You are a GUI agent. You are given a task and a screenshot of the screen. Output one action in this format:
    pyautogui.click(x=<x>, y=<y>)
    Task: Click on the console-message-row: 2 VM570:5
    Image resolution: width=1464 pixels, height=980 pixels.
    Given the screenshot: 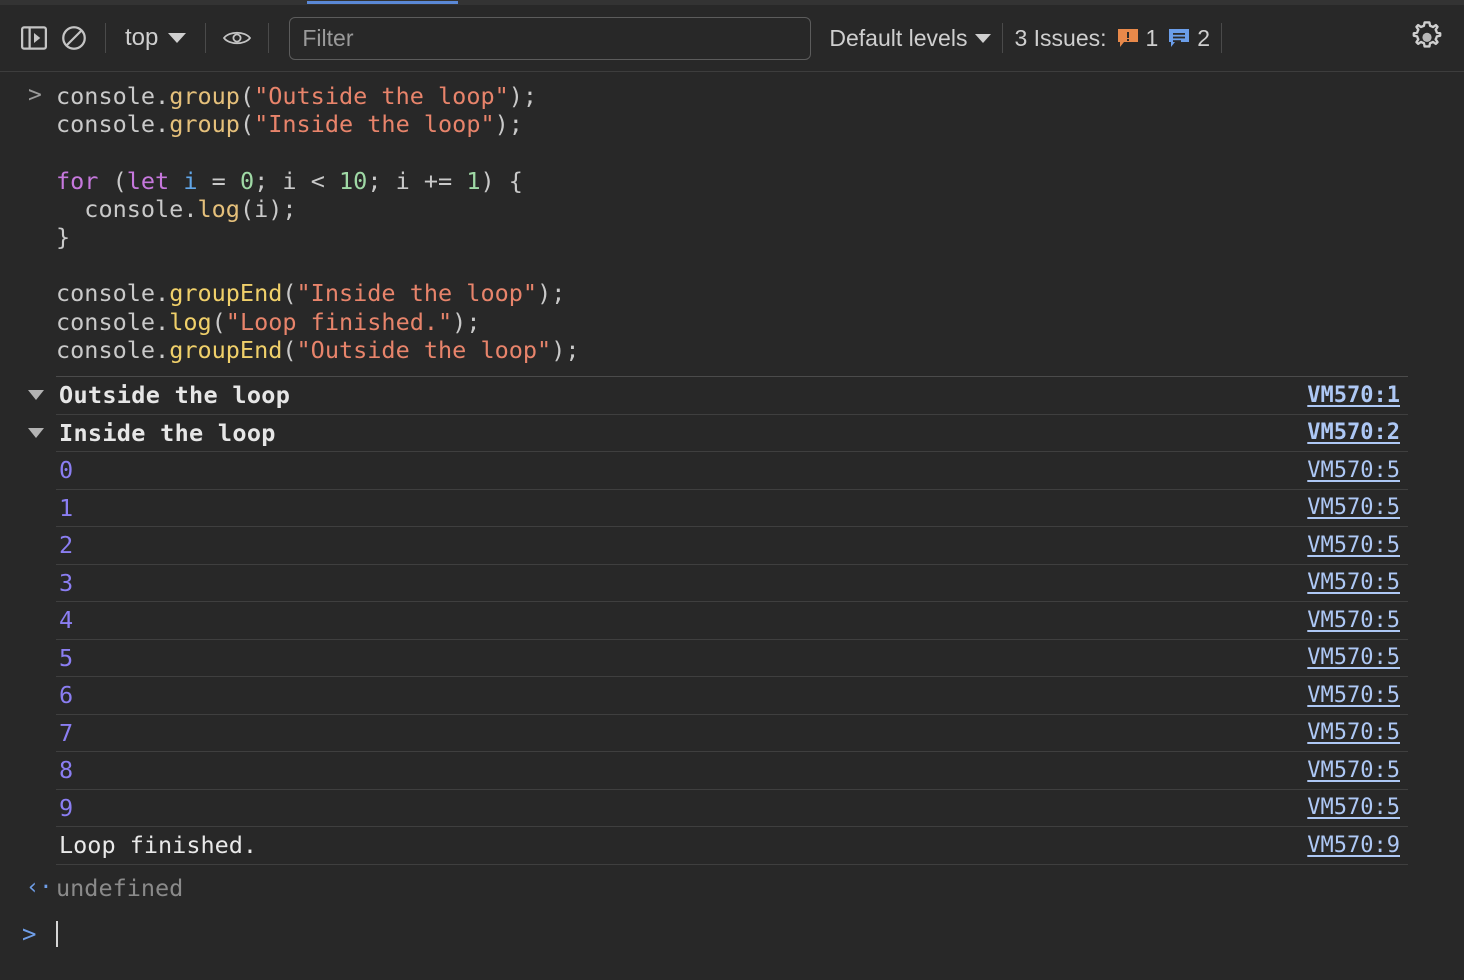 What is the action you would take?
    pyautogui.click(x=732, y=546)
    